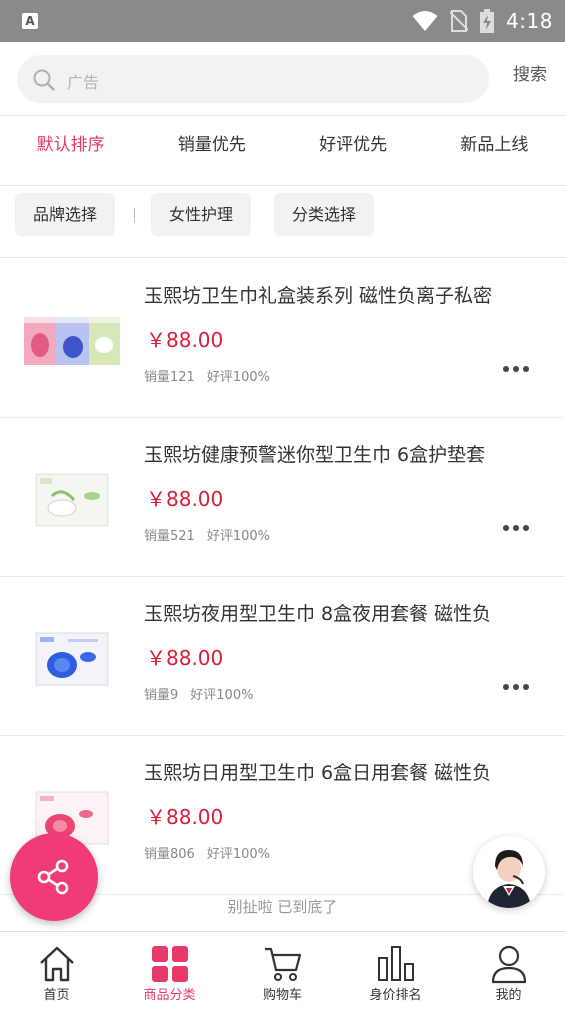 Image resolution: width=565 pixels, height=1010 pixels. What do you see at coordinates (395, 995) in the screenshot?
I see `nav-ranking-label: 身价排名` at bounding box center [395, 995].